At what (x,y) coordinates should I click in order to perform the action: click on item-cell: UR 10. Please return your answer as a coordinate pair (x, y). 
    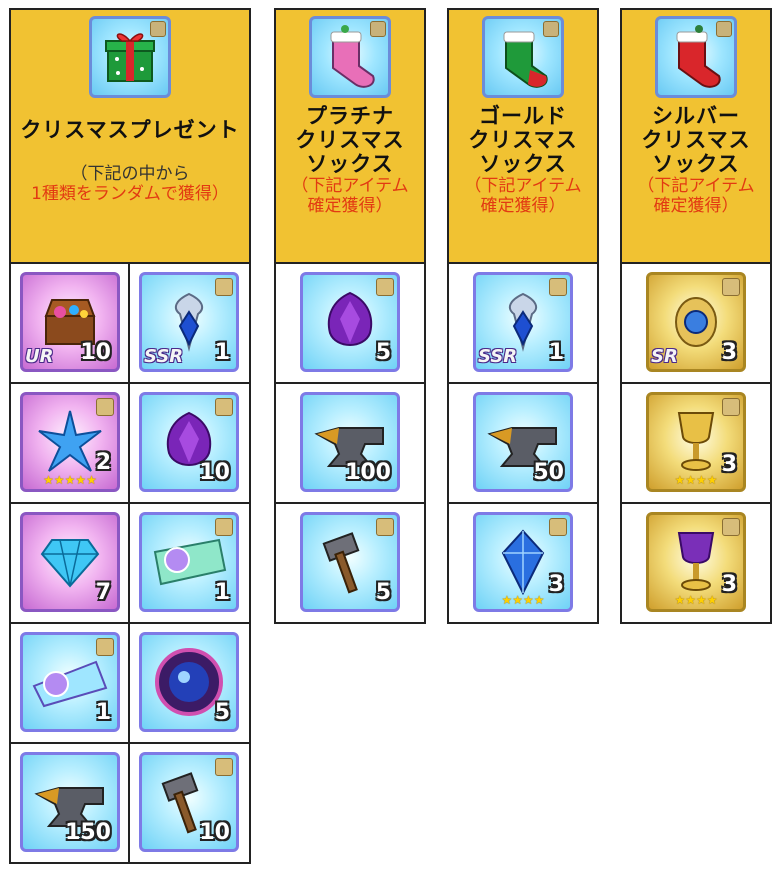
    Looking at the image, I should click on (69, 323).